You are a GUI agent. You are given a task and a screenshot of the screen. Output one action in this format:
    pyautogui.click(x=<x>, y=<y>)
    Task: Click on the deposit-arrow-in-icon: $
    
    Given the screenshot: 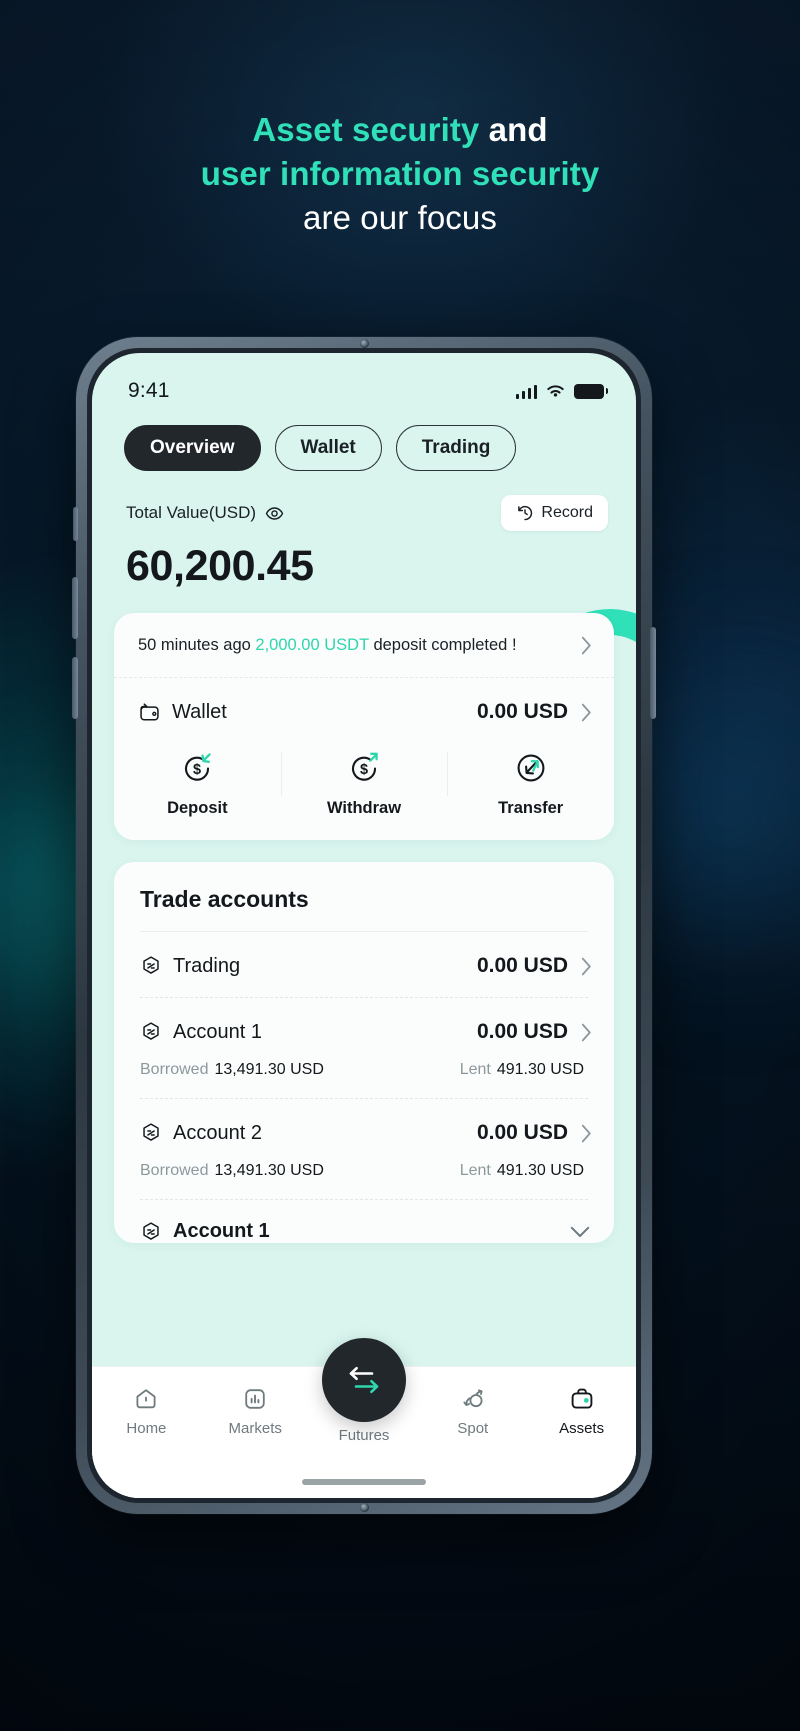 What is the action you would take?
    pyautogui.click(x=198, y=767)
    